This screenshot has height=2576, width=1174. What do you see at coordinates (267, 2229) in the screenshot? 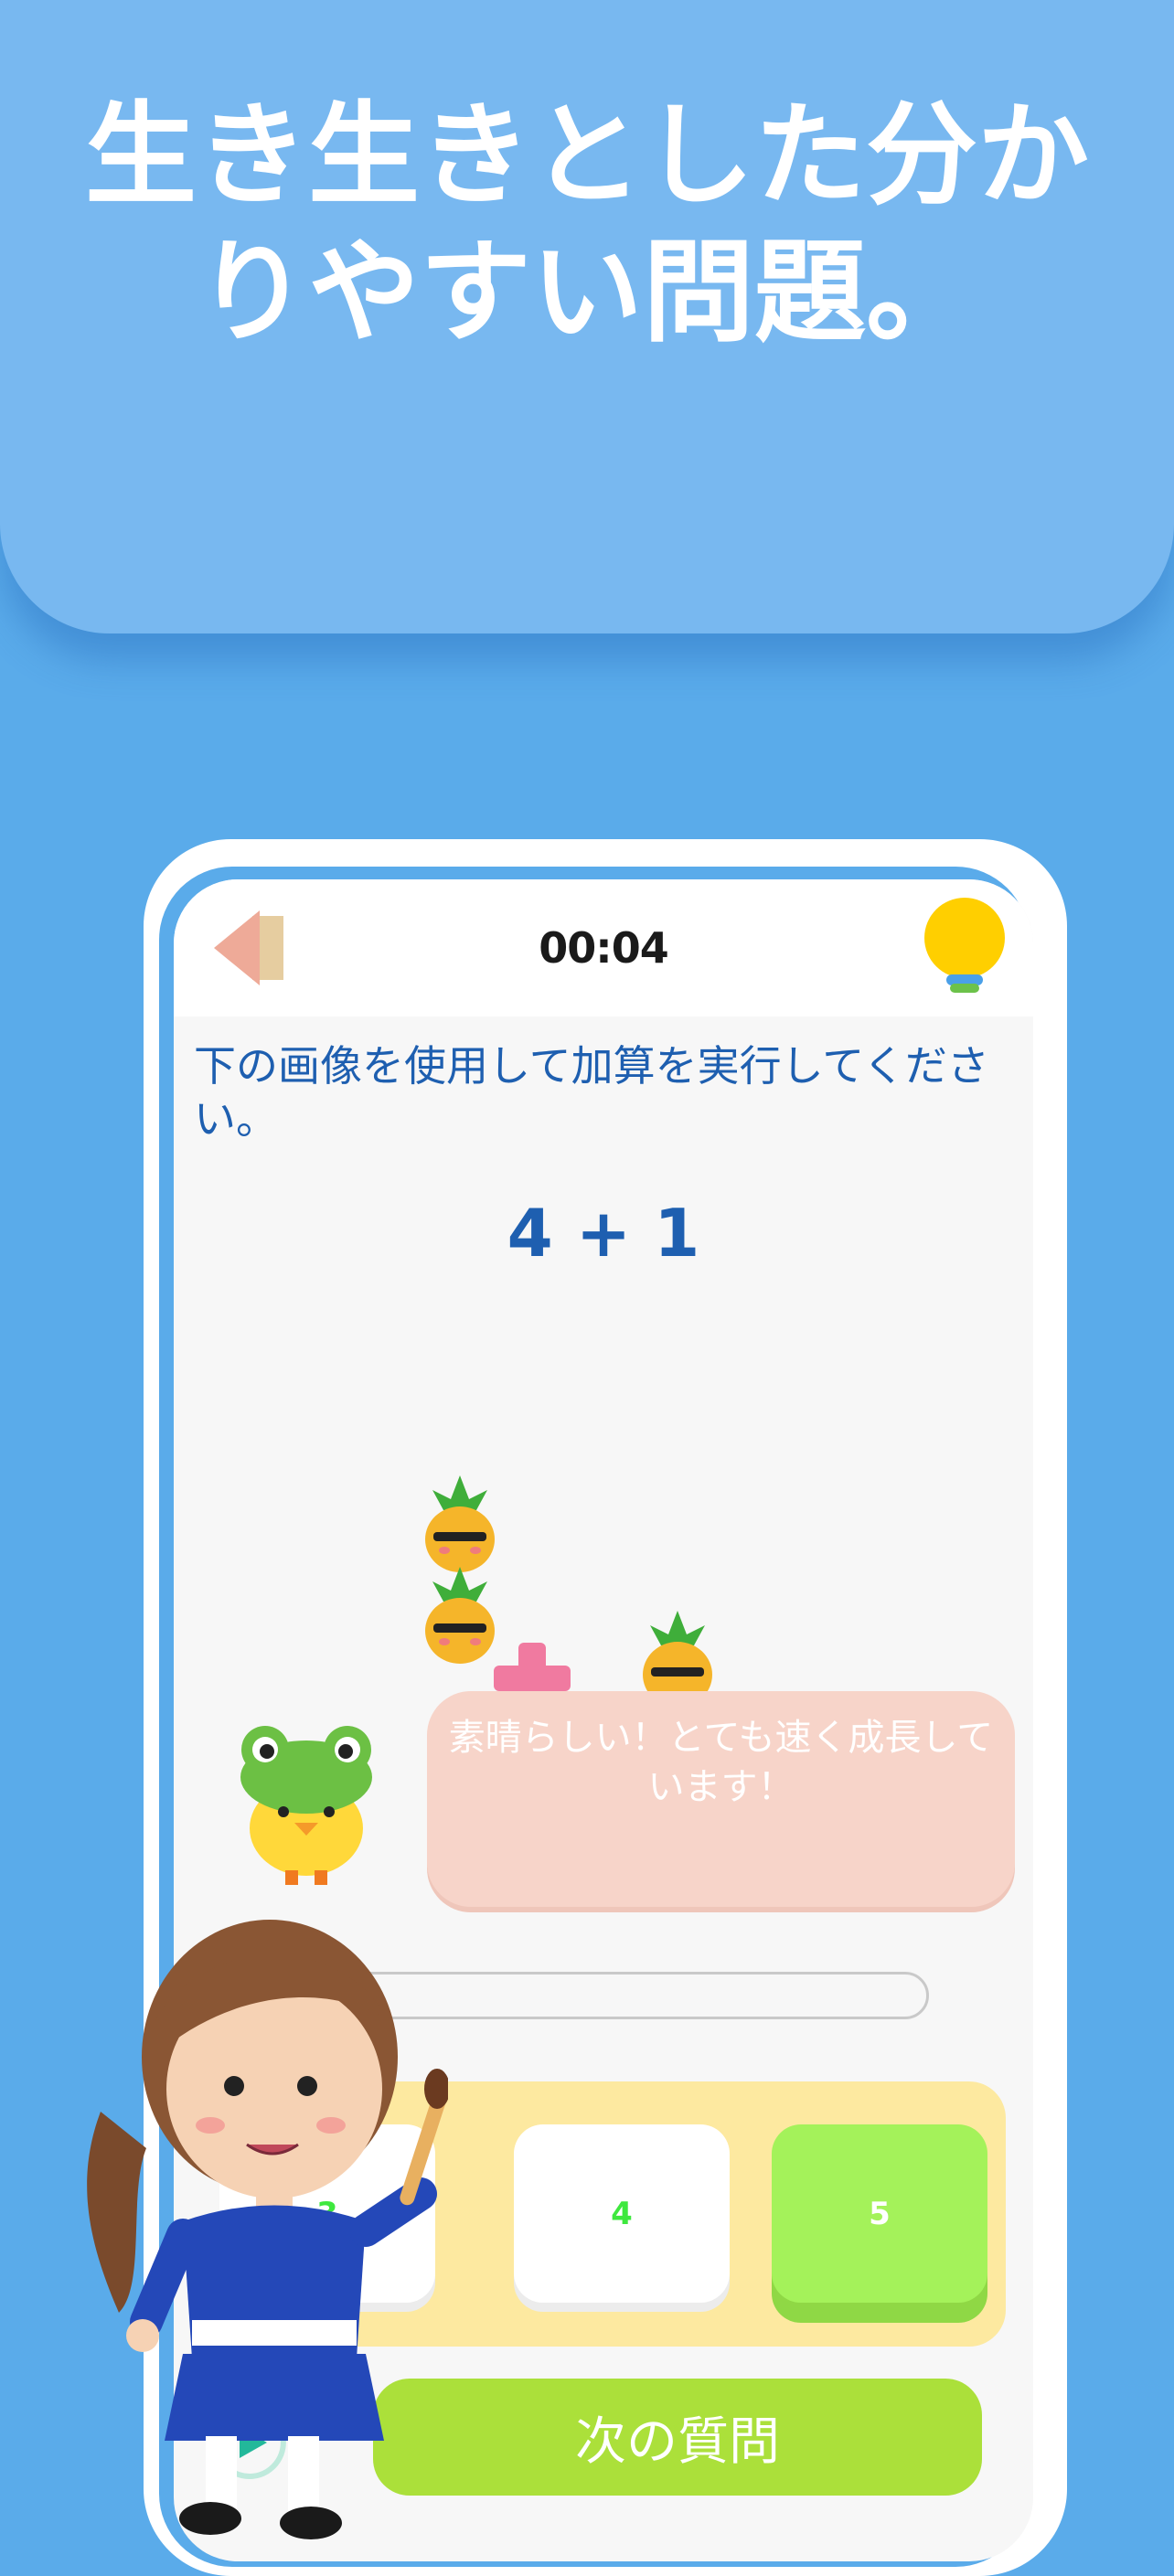
I see `girl-character-illustration` at bounding box center [267, 2229].